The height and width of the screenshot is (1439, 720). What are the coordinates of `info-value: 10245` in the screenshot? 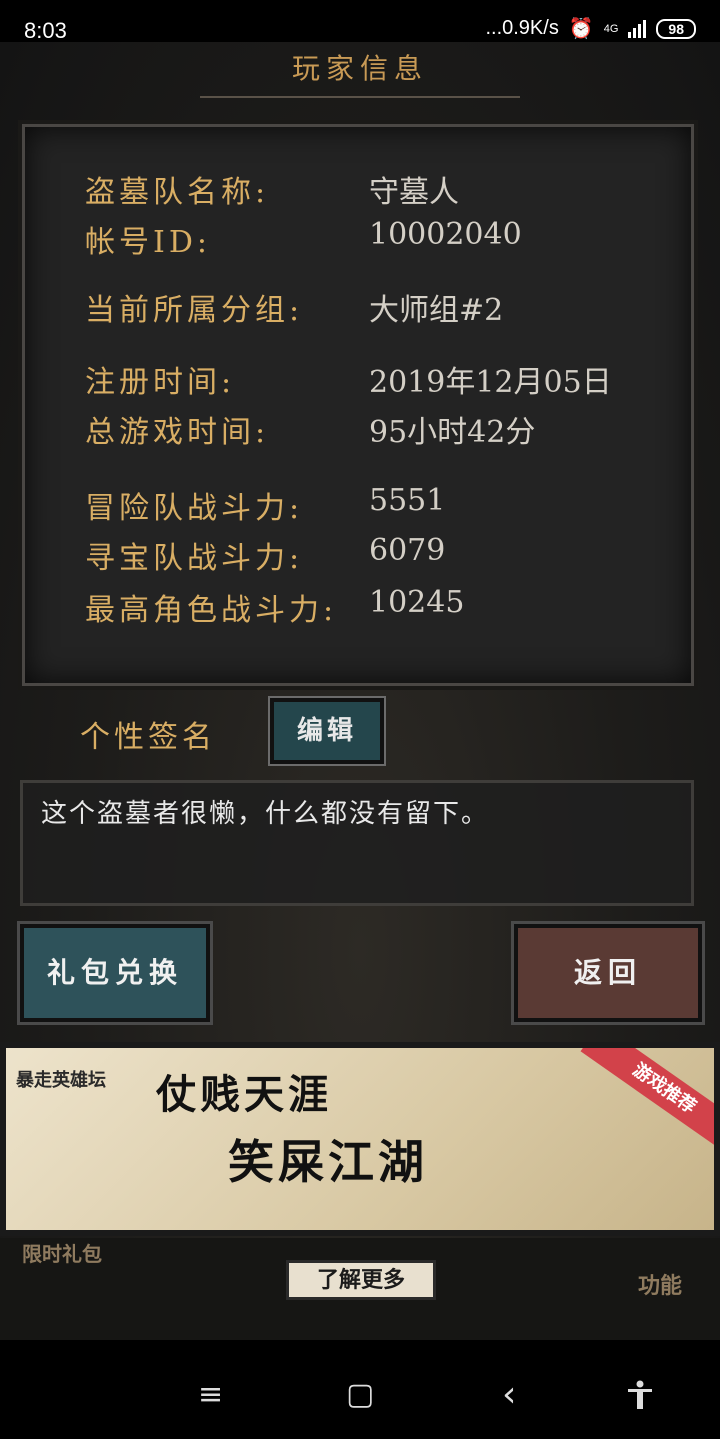 It's located at (417, 602).